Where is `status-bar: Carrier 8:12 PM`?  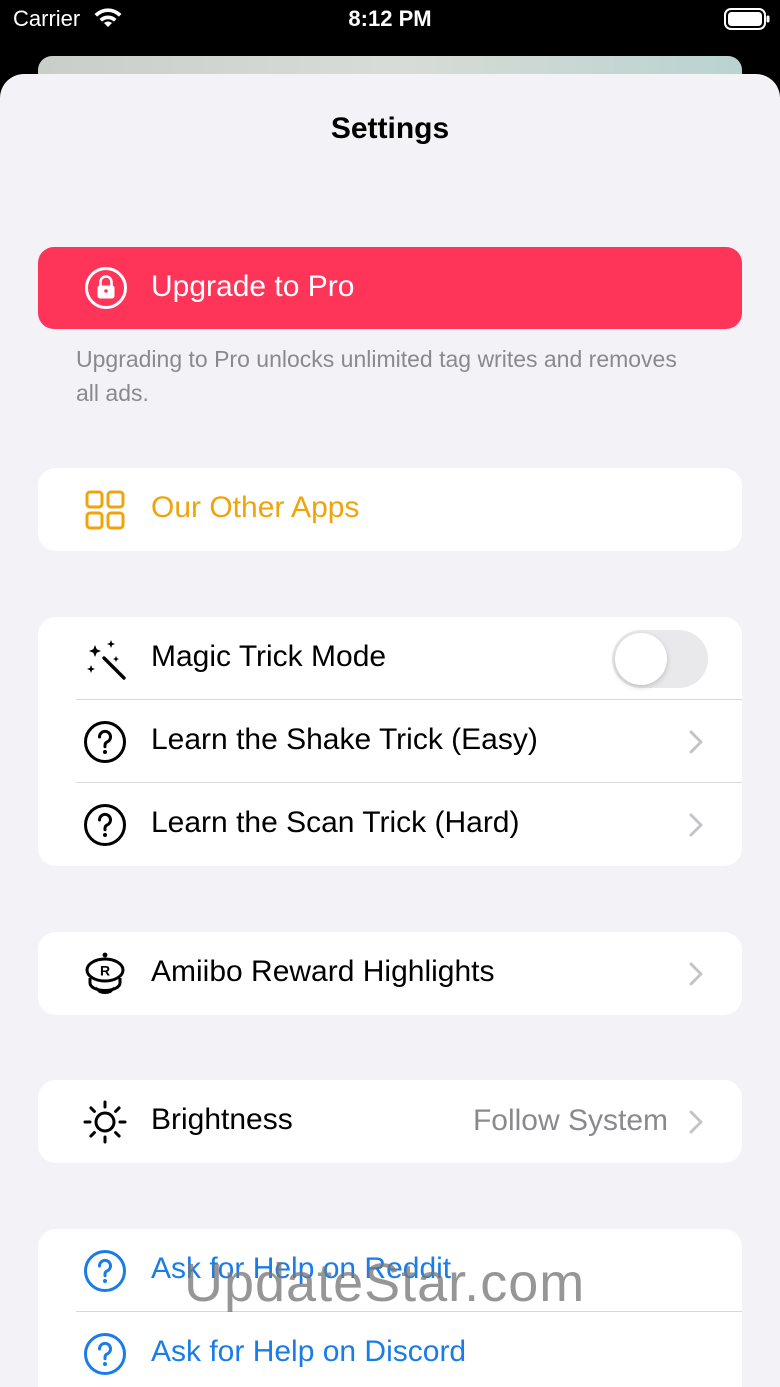
status-bar: Carrier 8:12 PM is located at coordinates (390, 28).